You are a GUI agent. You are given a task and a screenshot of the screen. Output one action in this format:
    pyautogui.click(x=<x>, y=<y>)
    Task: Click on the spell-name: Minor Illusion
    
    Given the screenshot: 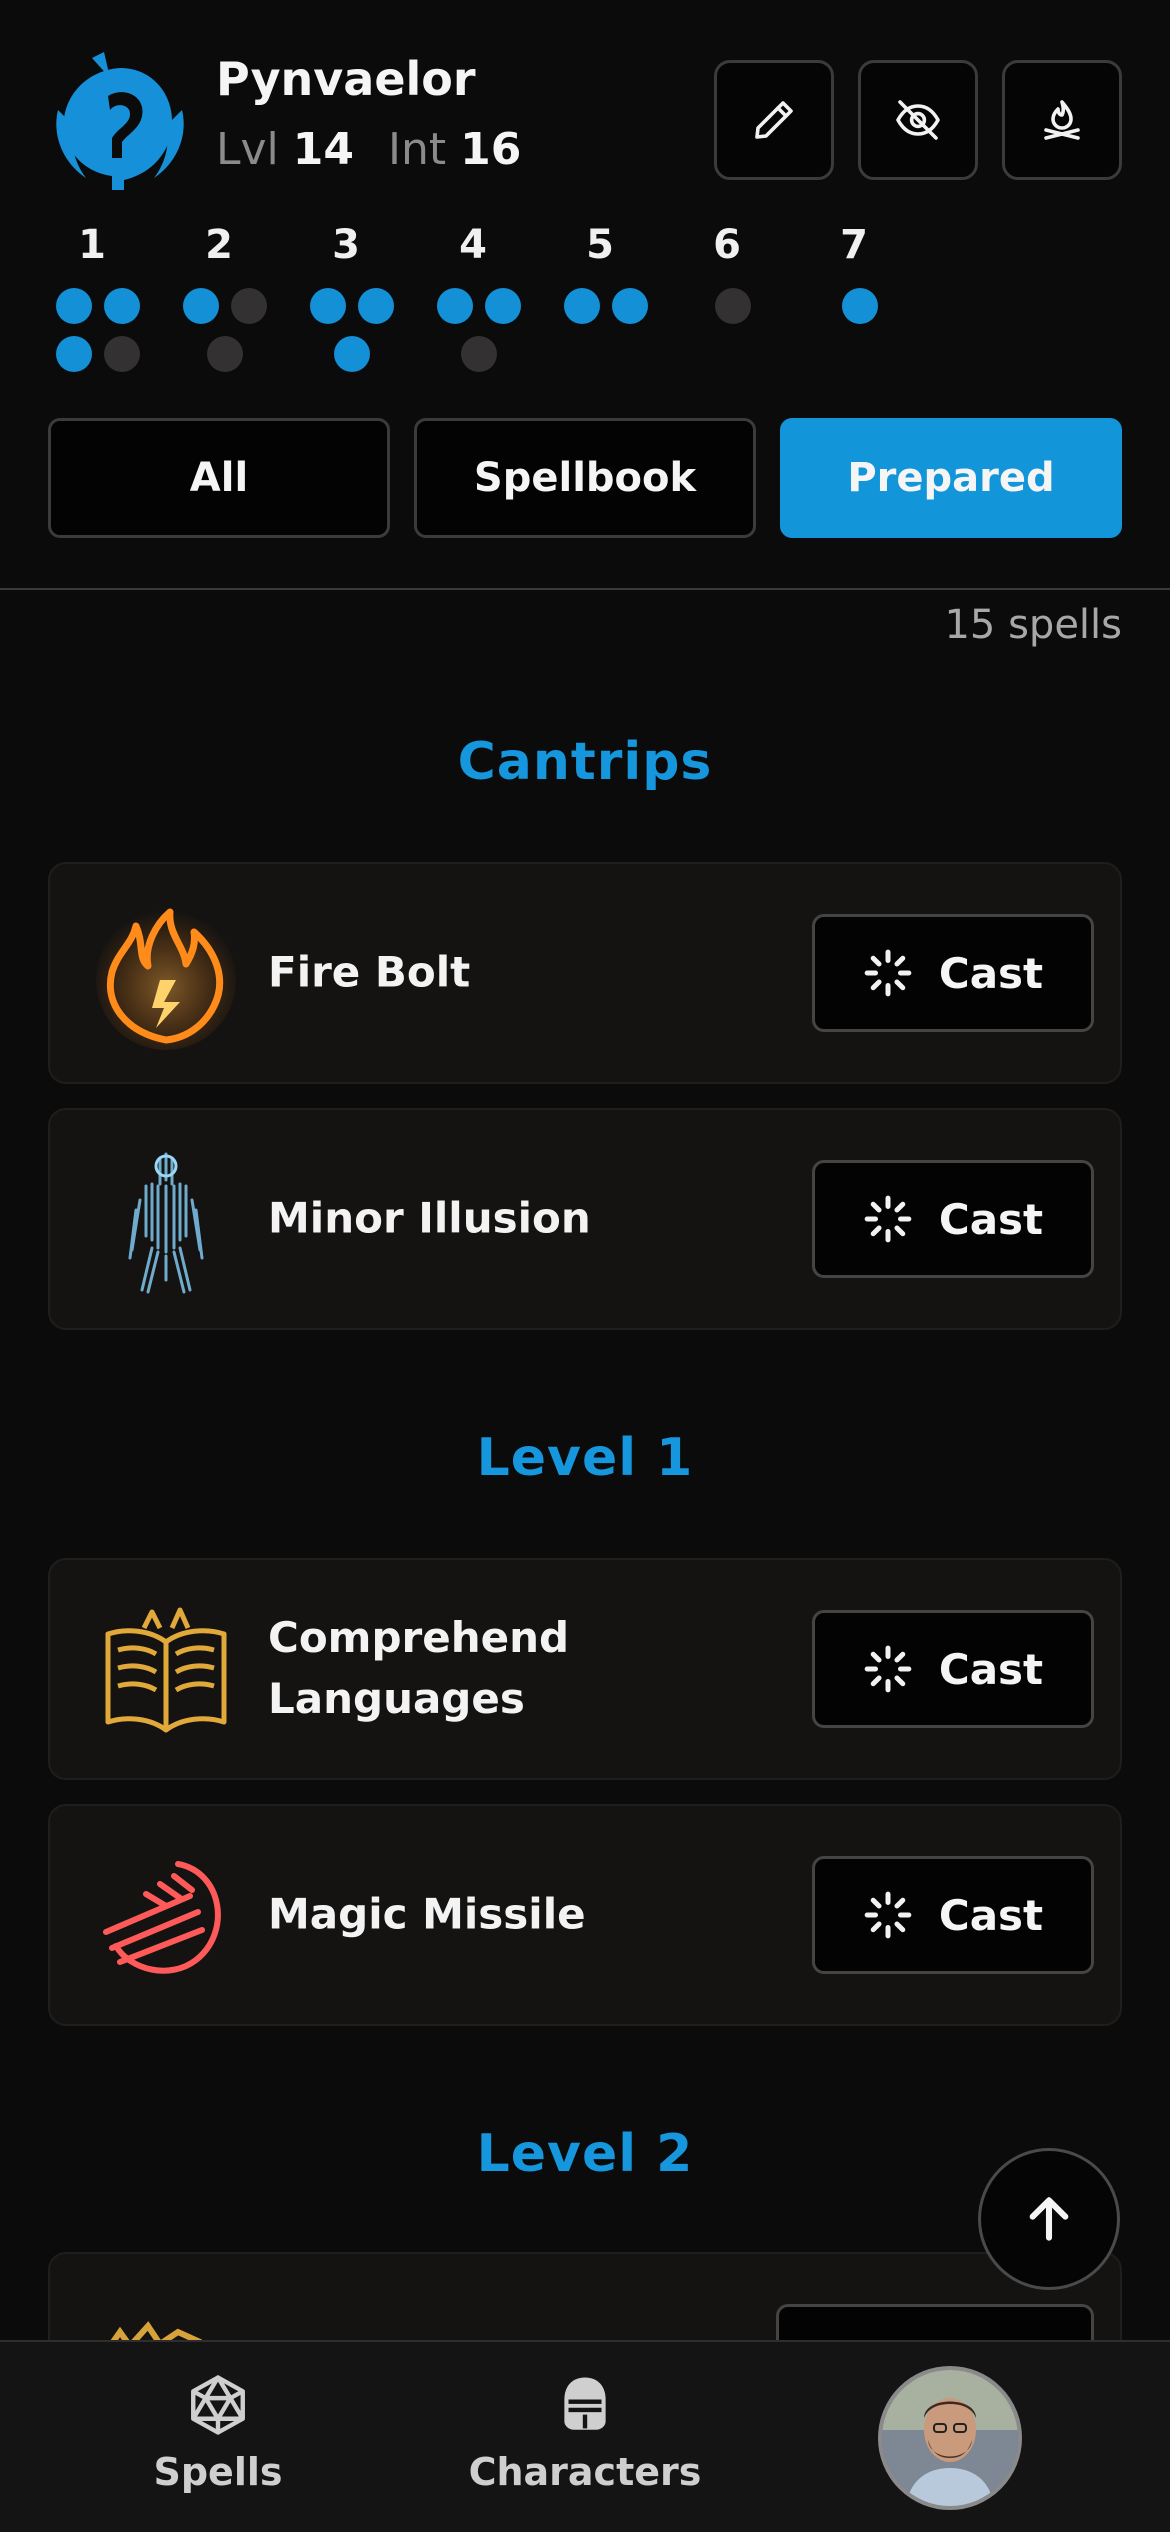 What is the action you would take?
    pyautogui.click(x=429, y=1218)
    